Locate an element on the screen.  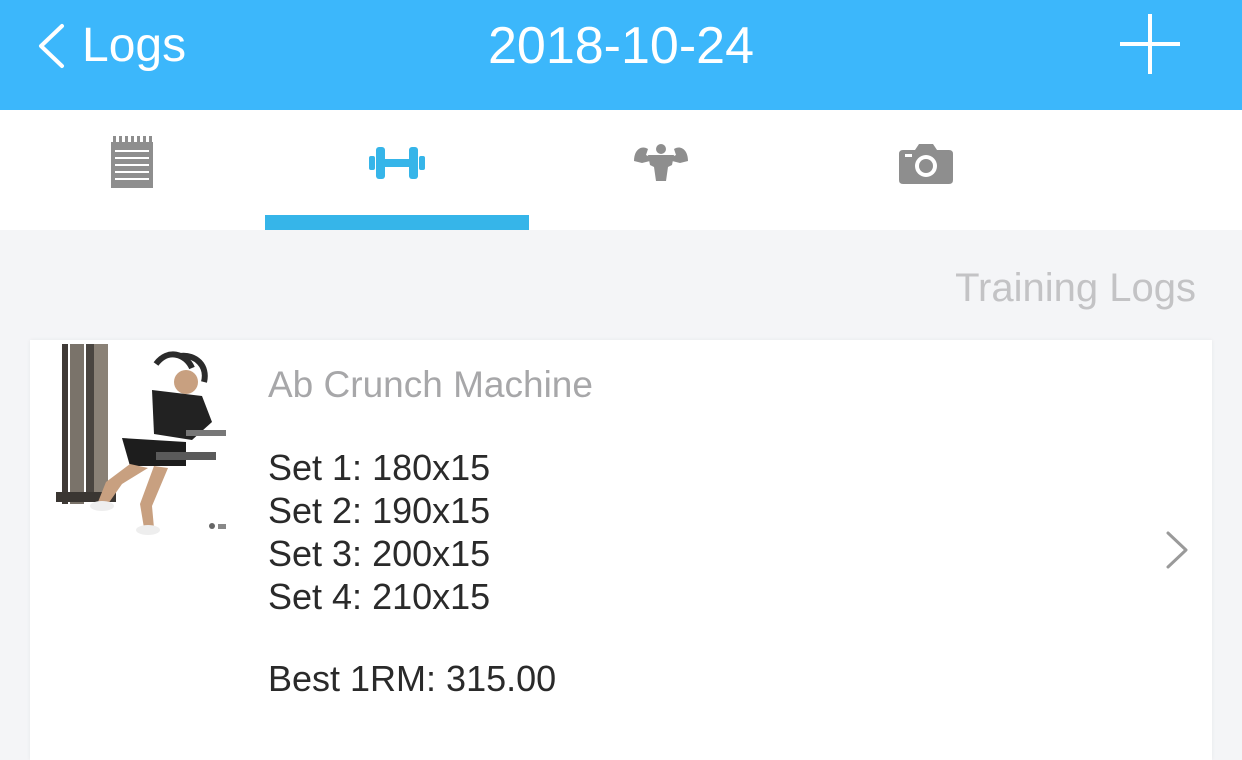
exercise-name: Ab Crunch Machine is located at coordinates (430, 384).